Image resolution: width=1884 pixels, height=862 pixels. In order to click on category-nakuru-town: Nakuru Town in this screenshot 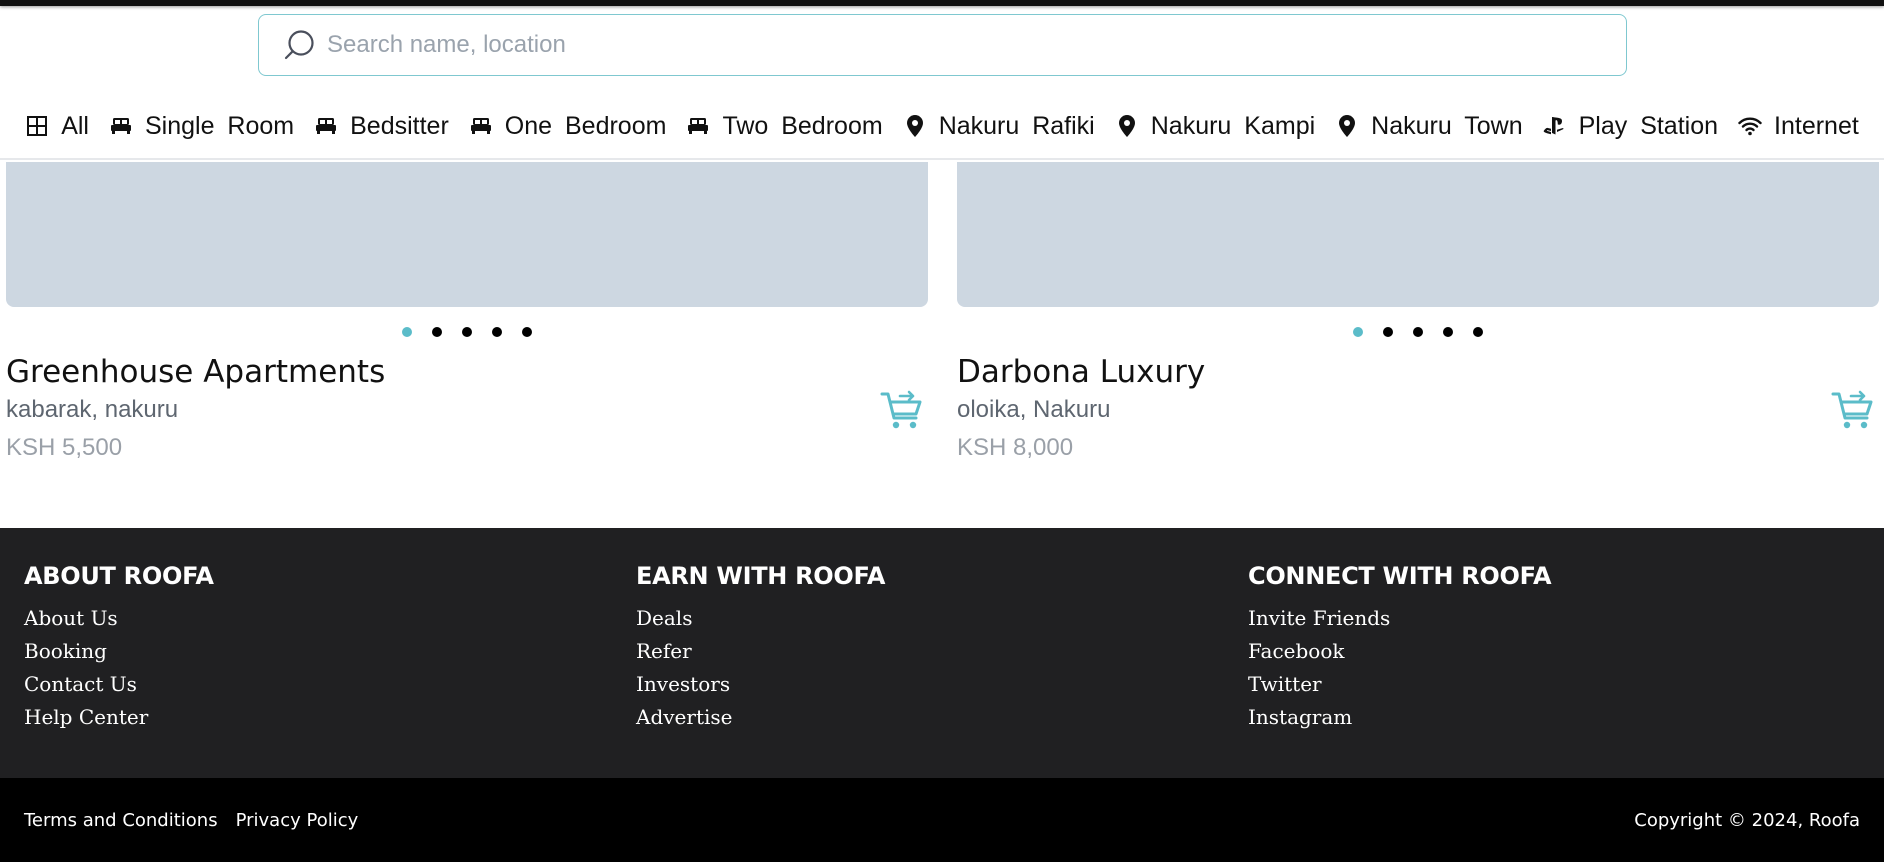, I will do `click(1428, 126)`.